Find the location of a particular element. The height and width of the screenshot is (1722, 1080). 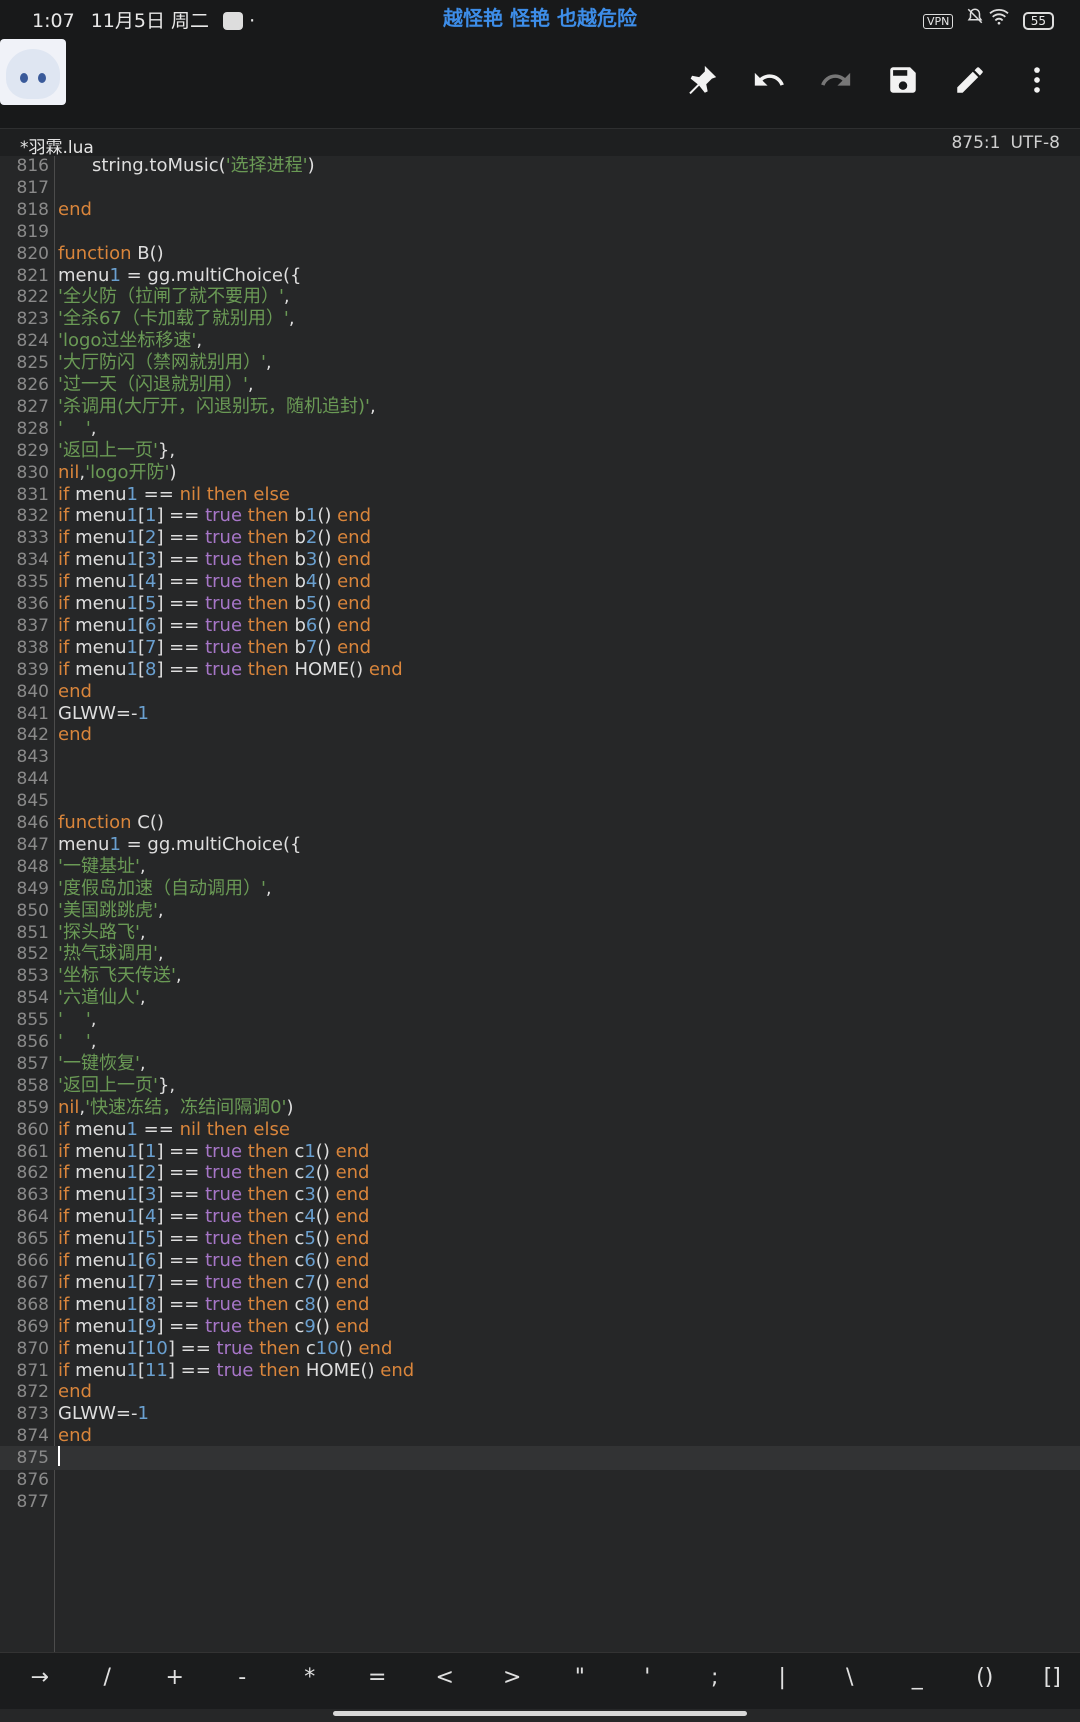

edit-button is located at coordinates (969, 80).